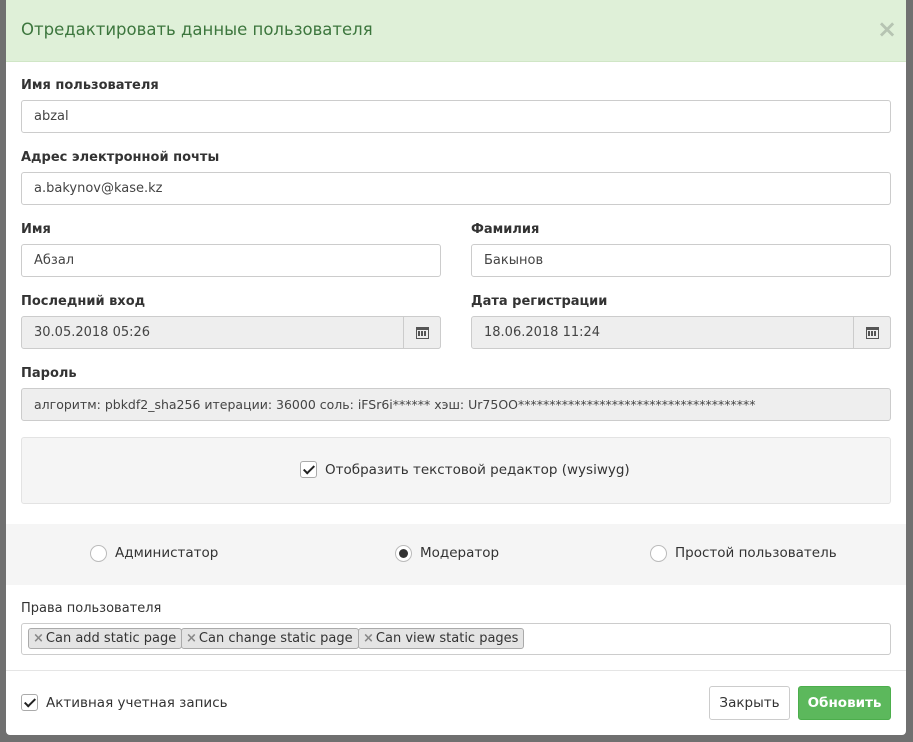 This screenshot has height=742, width=913. I want to click on role-radio-admin, so click(98, 553).